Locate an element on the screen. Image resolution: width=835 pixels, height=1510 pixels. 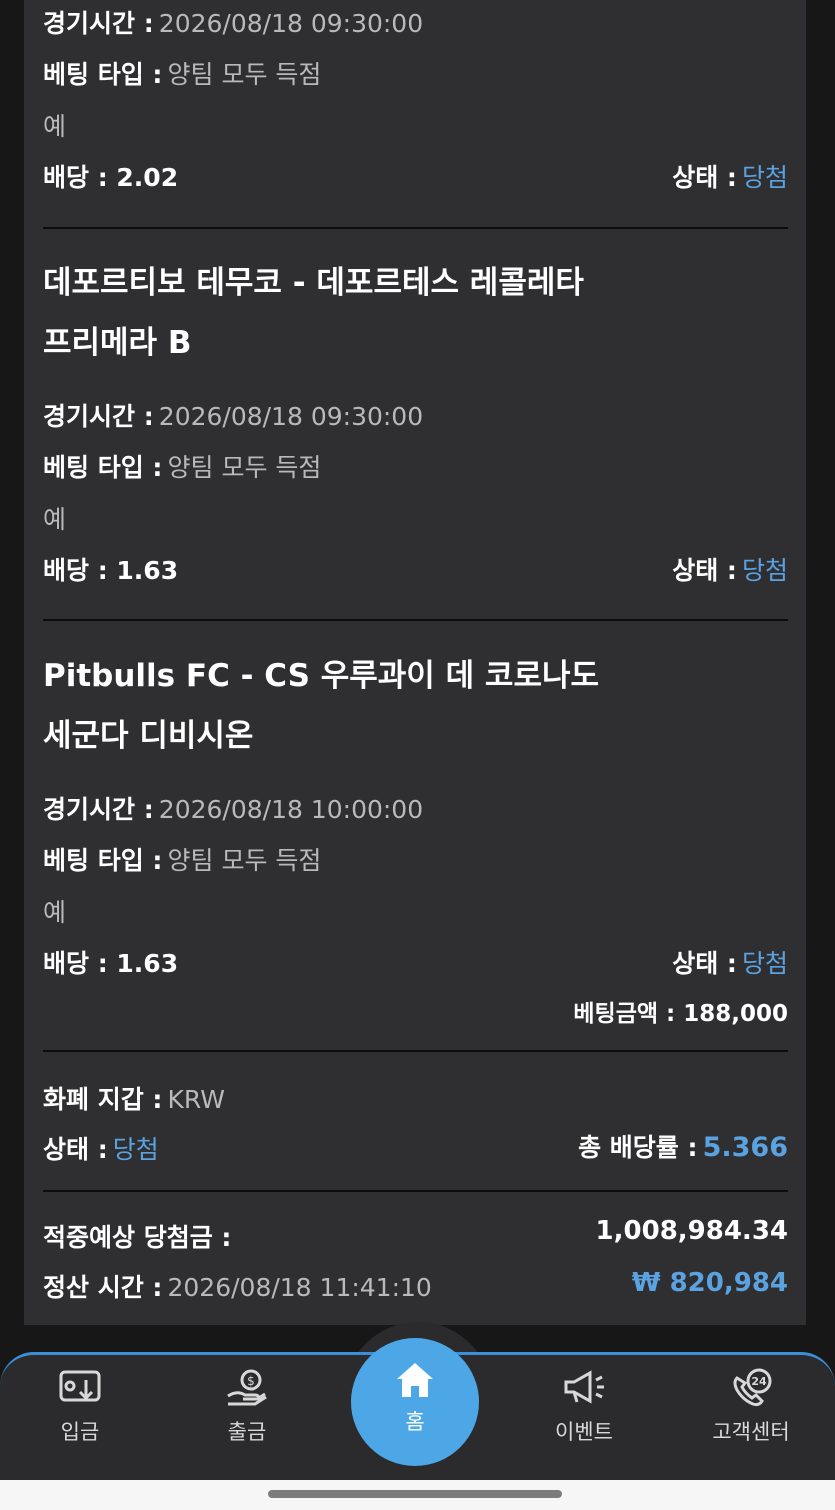
nav-support: 24 고객센터 is located at coordinates (751, 1407).